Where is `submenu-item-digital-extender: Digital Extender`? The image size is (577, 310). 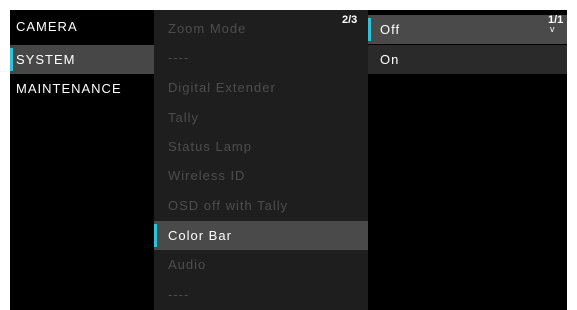 submenu-item-digital-extender: Digital Extender is located at coordinates (261, 87).